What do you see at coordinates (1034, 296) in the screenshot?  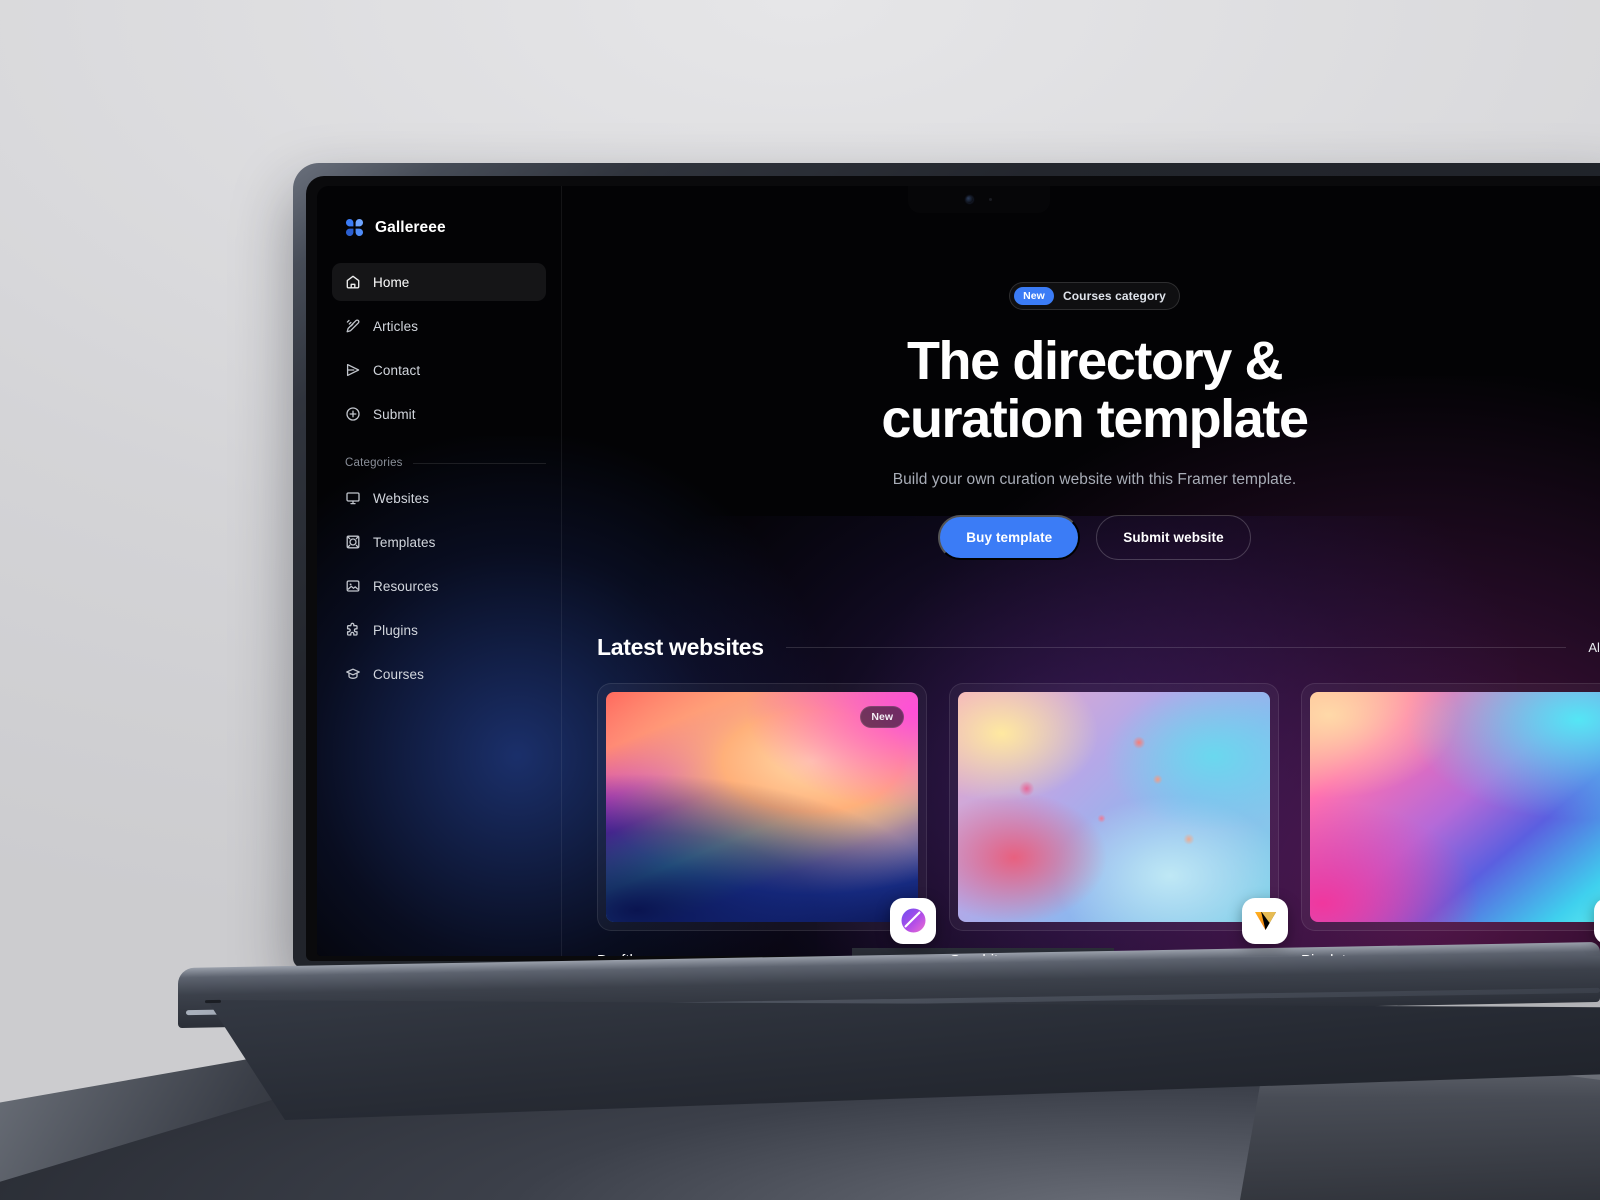 I see `new-badge: New` at bounding box center [1034, 296].